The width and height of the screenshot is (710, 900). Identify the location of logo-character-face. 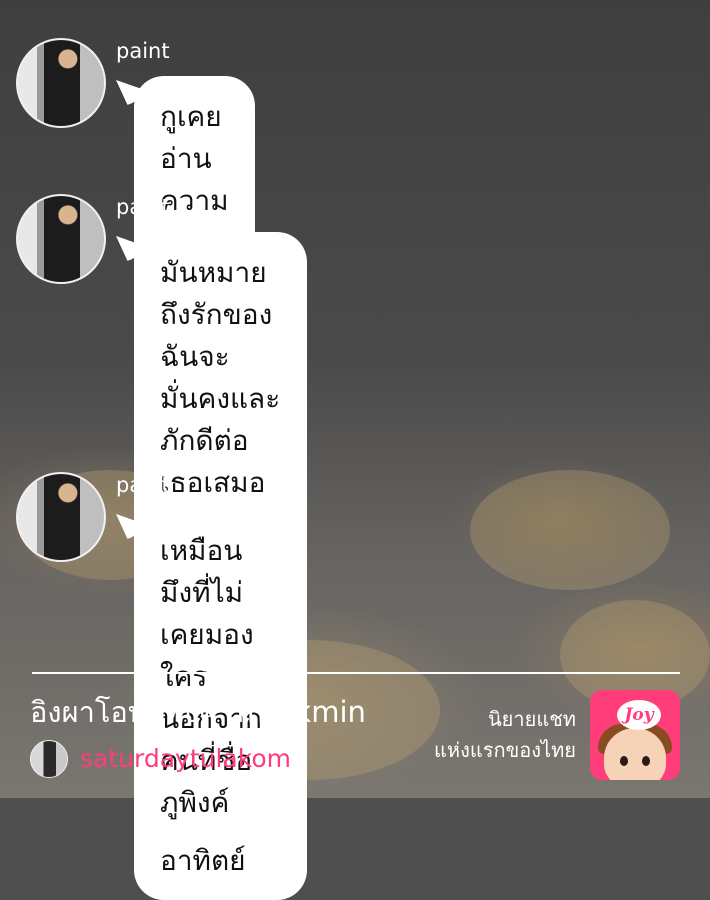
(635, 754).